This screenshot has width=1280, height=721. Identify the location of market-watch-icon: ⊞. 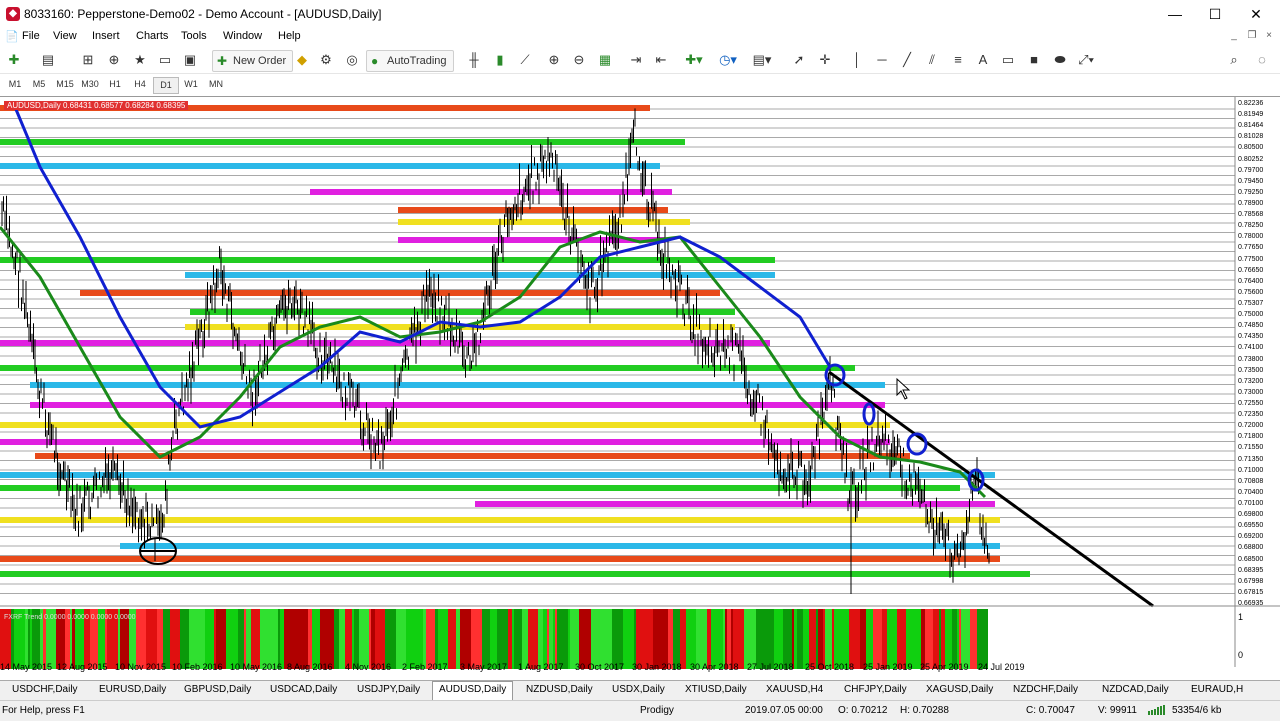
(88, 60).